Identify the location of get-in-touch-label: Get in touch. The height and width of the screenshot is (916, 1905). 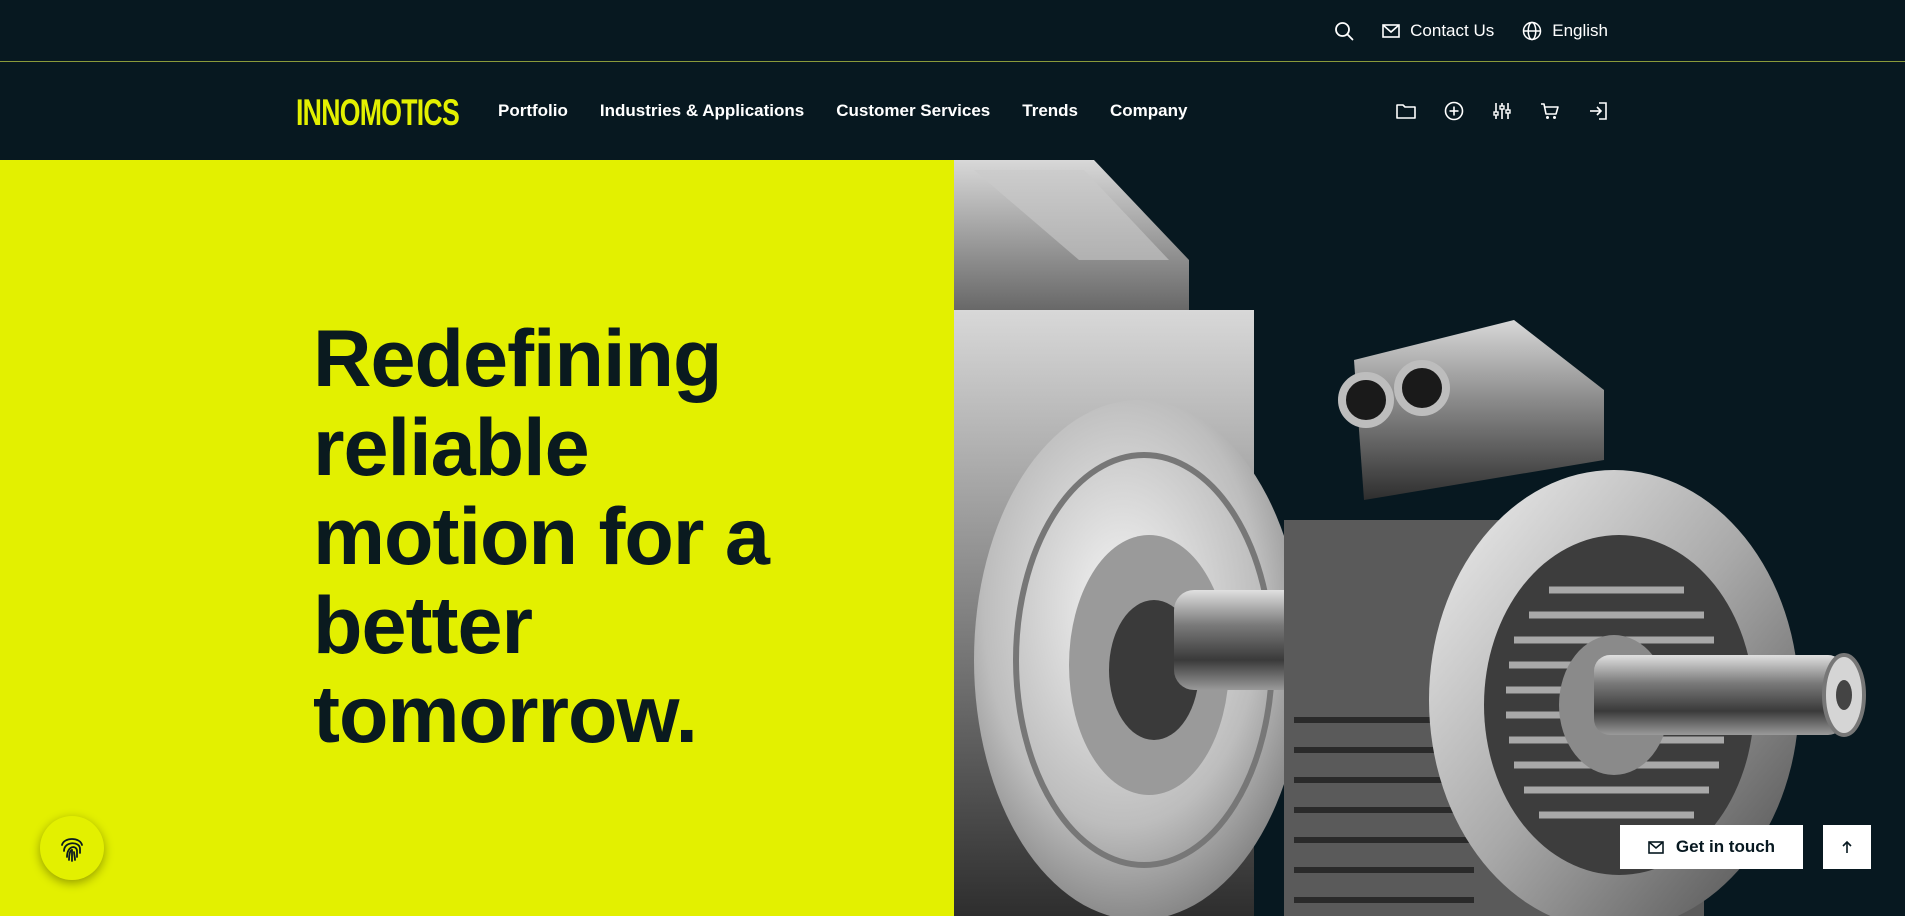
(1725, 846).